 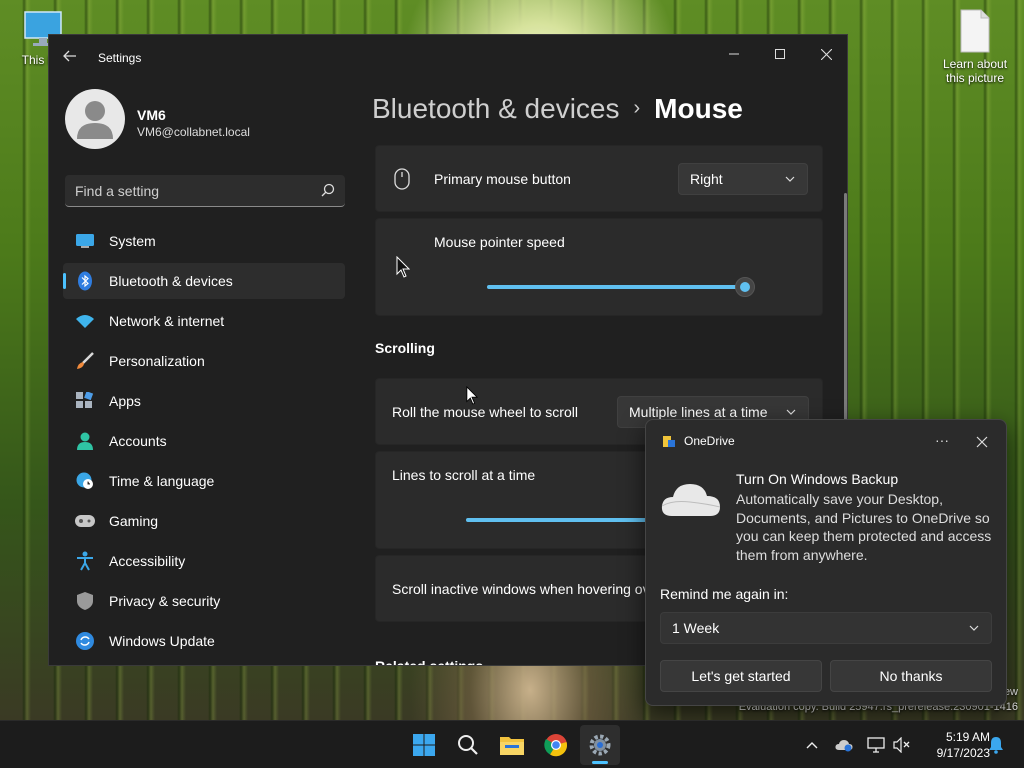 What do you see at coordinates (95, 119) in the screenshot?
I see `avatar` at bounding box center [95, 119].